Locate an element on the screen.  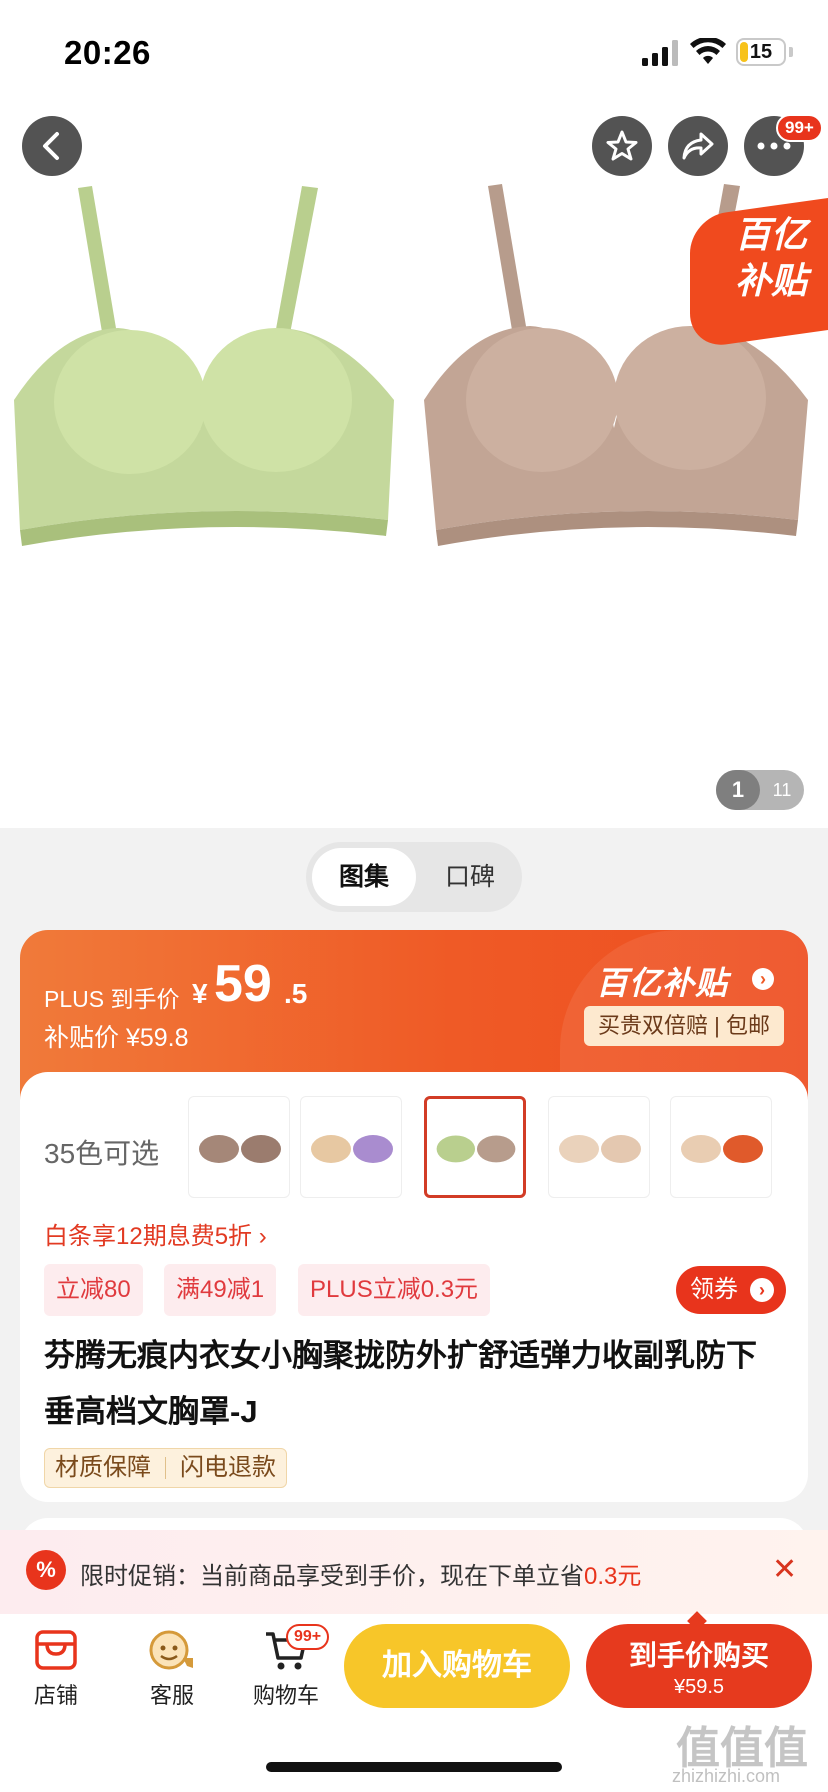
get-coupon-button: 领券 › is located at coordinates (731, 1290).